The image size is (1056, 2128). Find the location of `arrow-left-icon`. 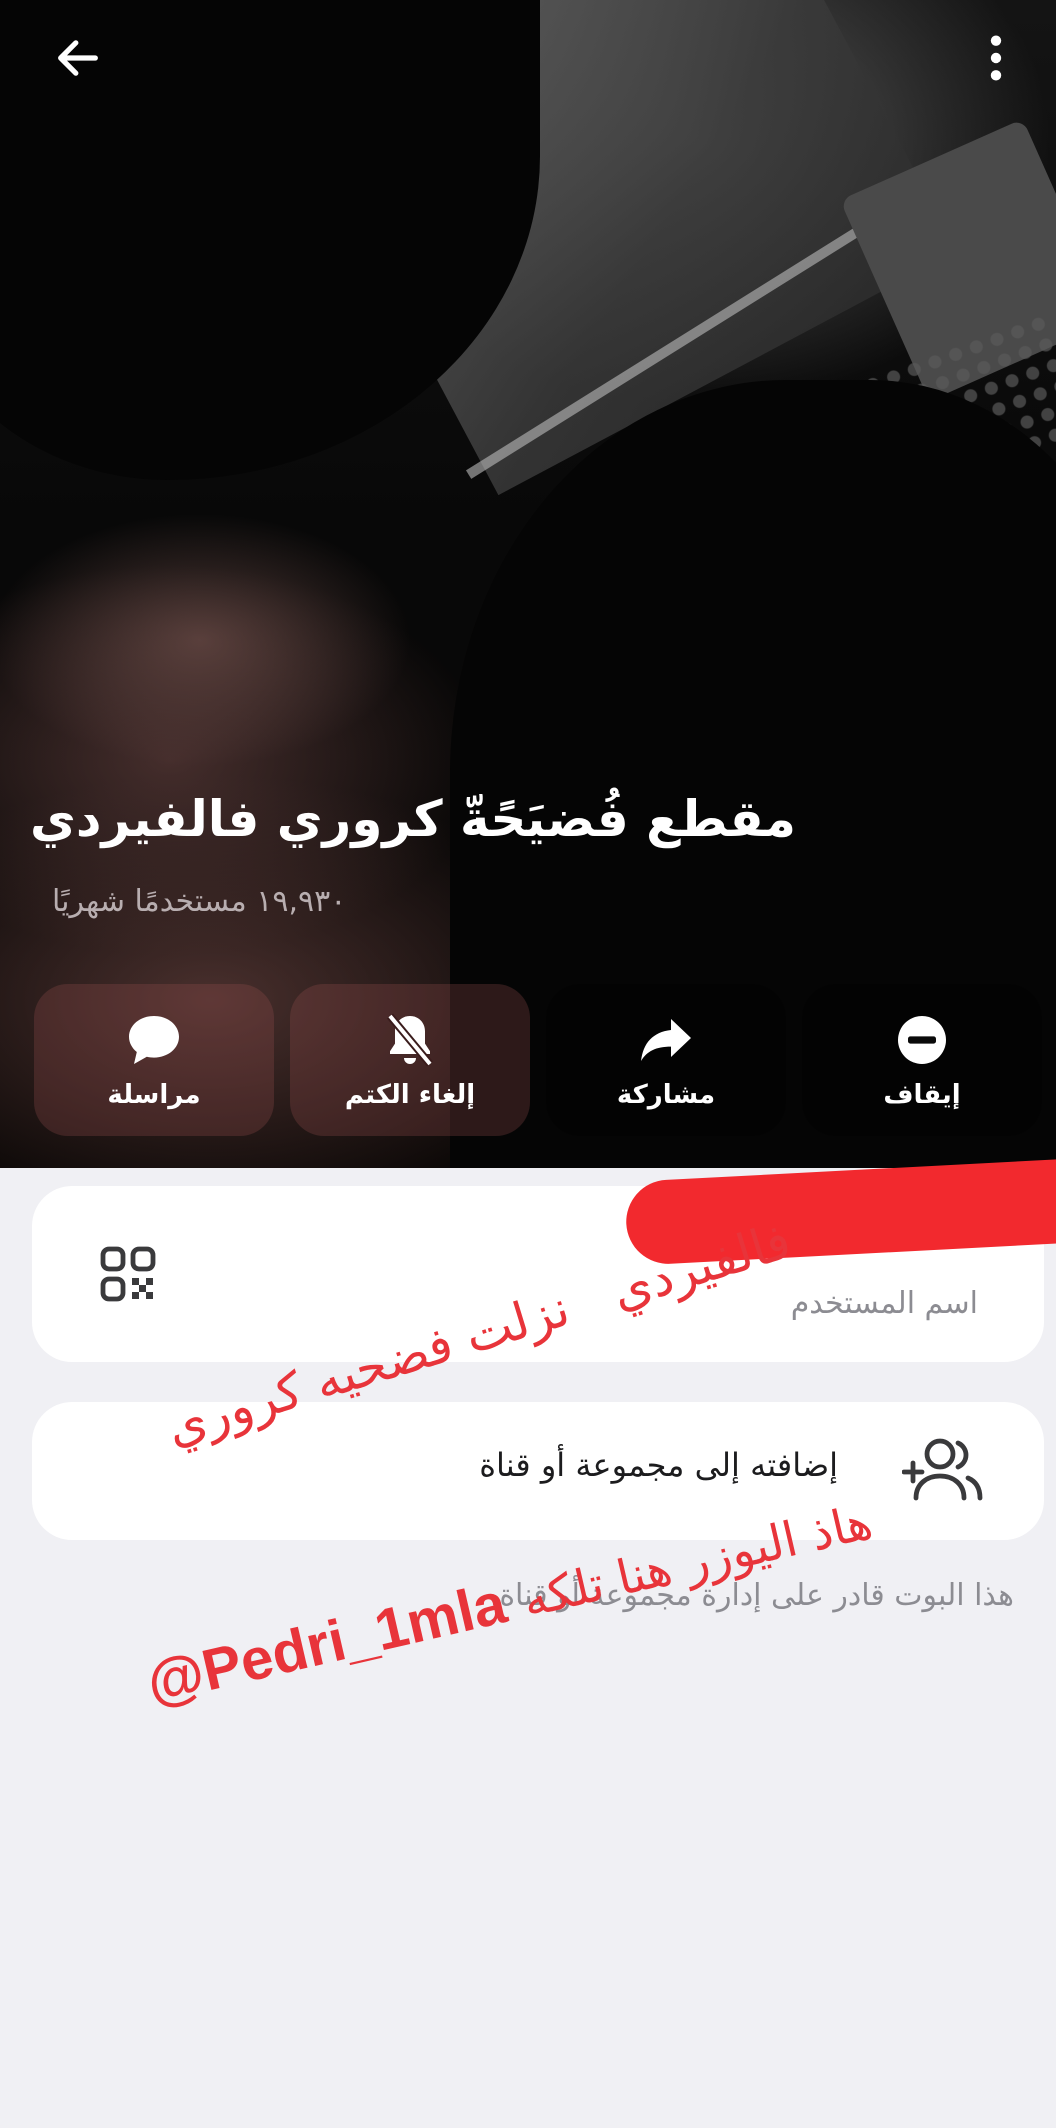

arrow-left-icon is located at coordinates (78, 58).